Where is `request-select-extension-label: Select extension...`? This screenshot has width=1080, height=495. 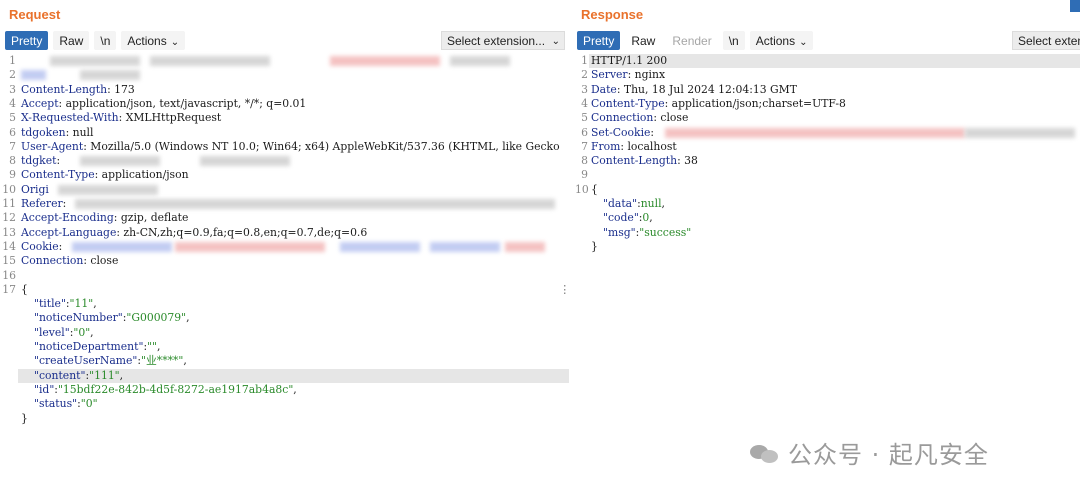 request-select-extension-label: Select extension... is located at coordinates (496, 41).